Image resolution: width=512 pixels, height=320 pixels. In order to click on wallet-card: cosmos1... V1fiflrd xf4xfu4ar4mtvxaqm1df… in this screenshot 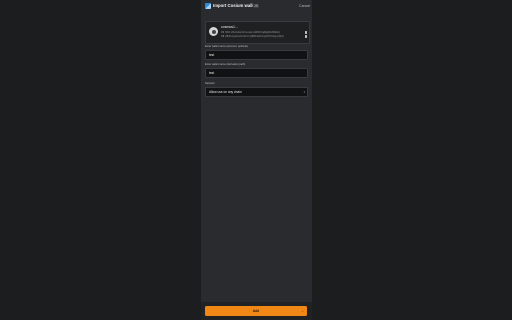, I will do `click(257, 32)`.